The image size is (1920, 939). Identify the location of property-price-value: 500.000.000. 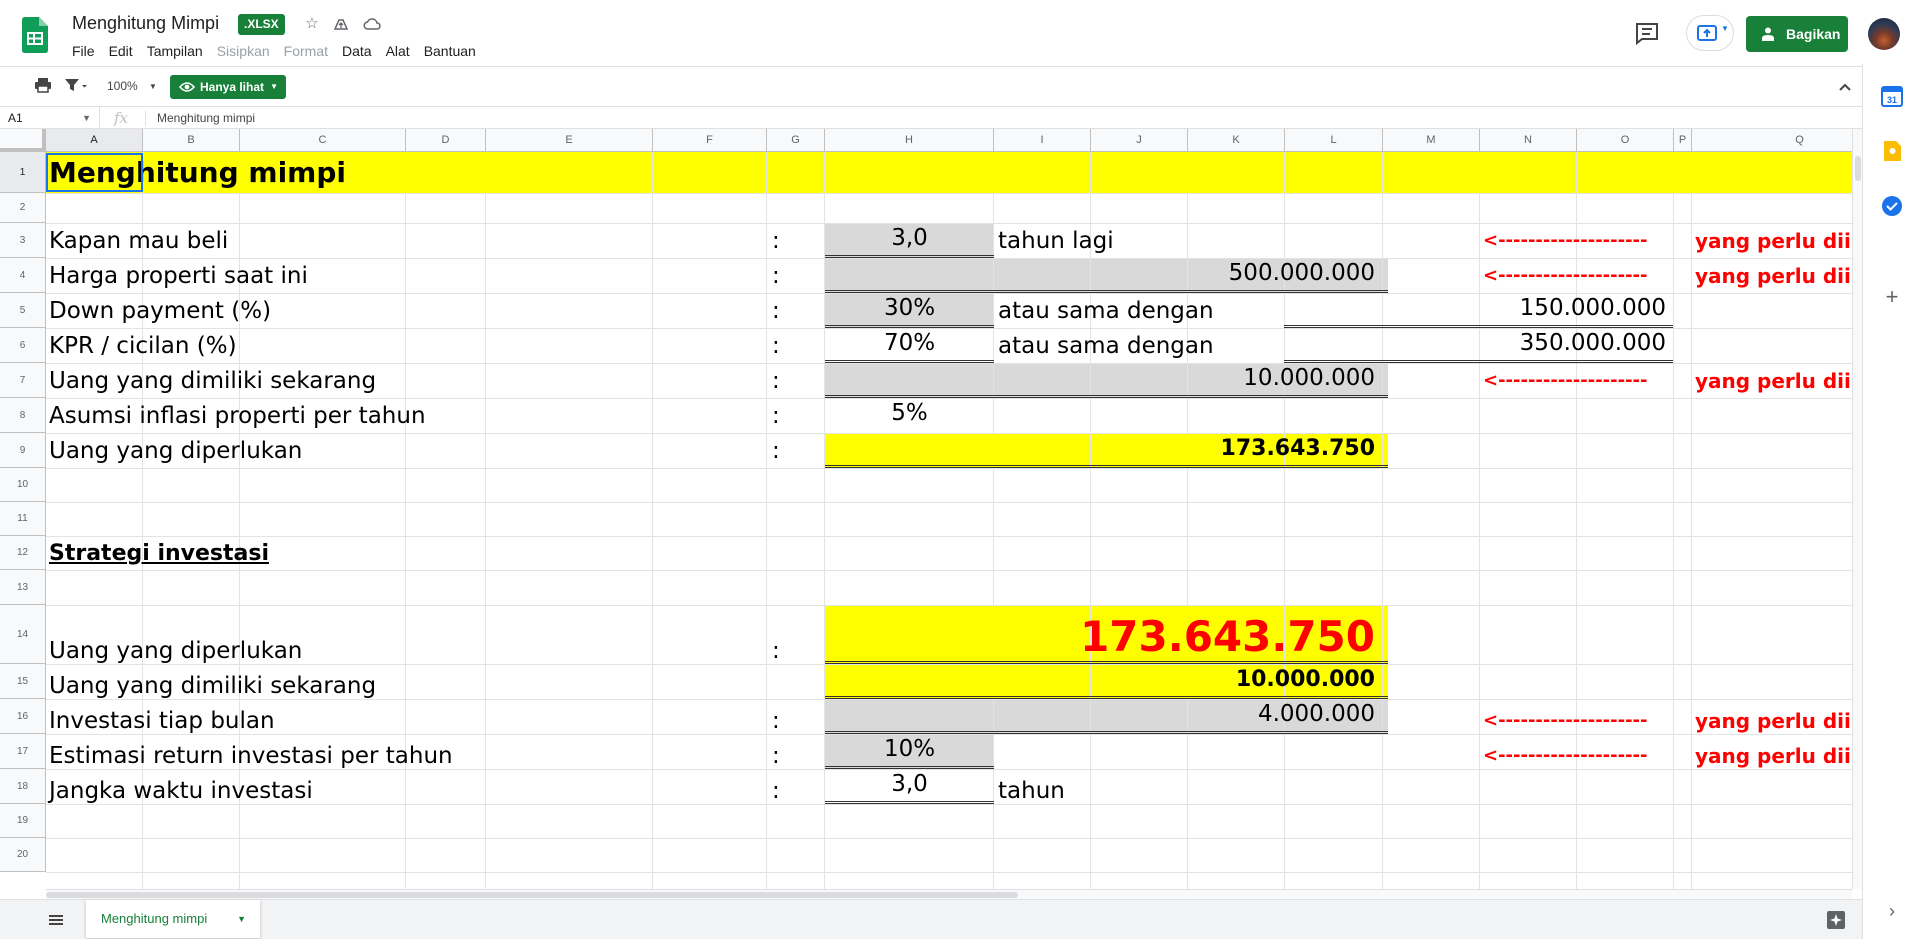
(1100, 273).